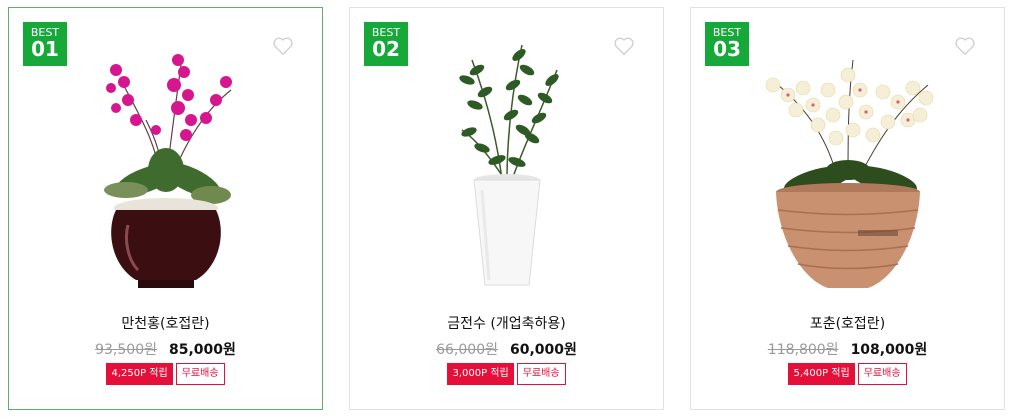  I want to click on rank-number: 02, so click(386, 49).